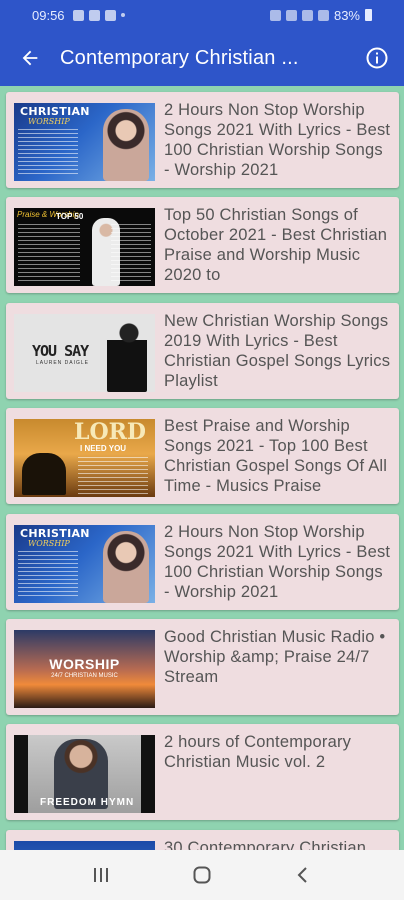 The height and width of the screenshot is (900, 404). I want to click on home-icon, so click(202, 875).